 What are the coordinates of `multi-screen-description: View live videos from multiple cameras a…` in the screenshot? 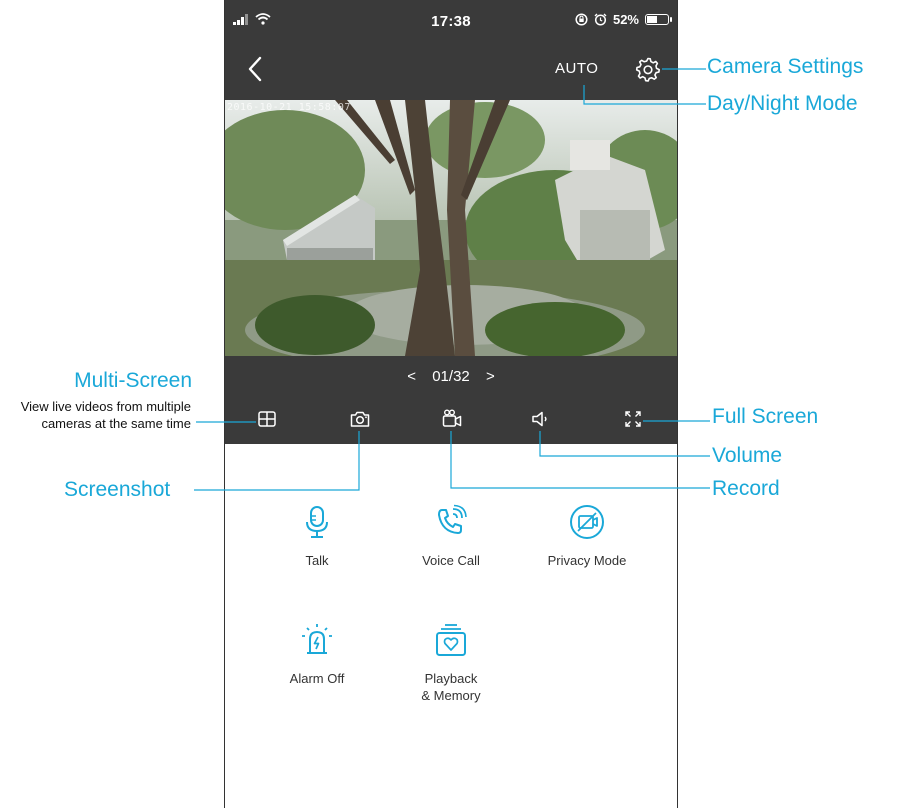 It's located at (105, 415).